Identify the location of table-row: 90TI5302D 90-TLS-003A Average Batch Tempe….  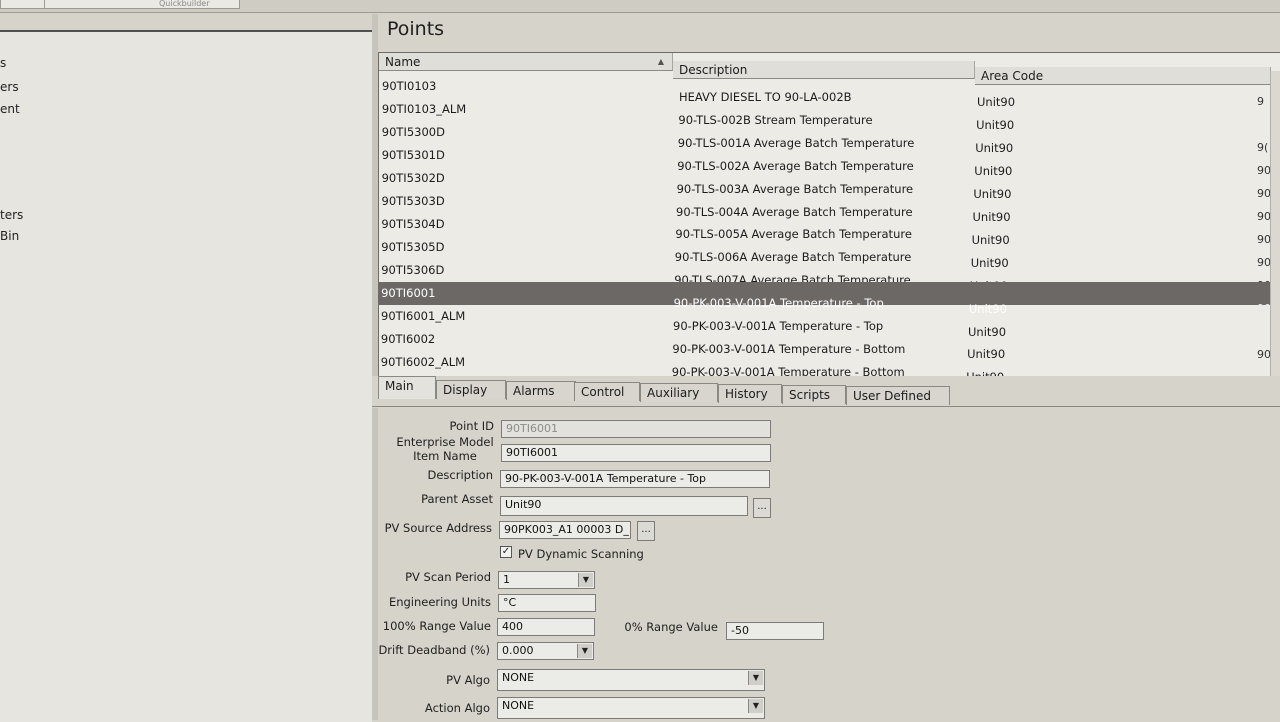
(829, 184).